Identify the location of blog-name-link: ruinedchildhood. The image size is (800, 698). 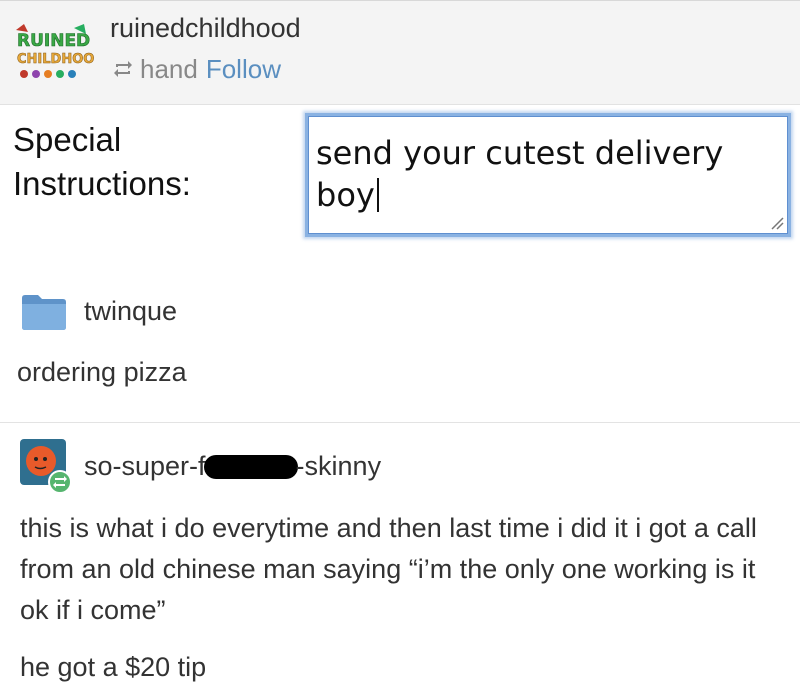
(205, 28).